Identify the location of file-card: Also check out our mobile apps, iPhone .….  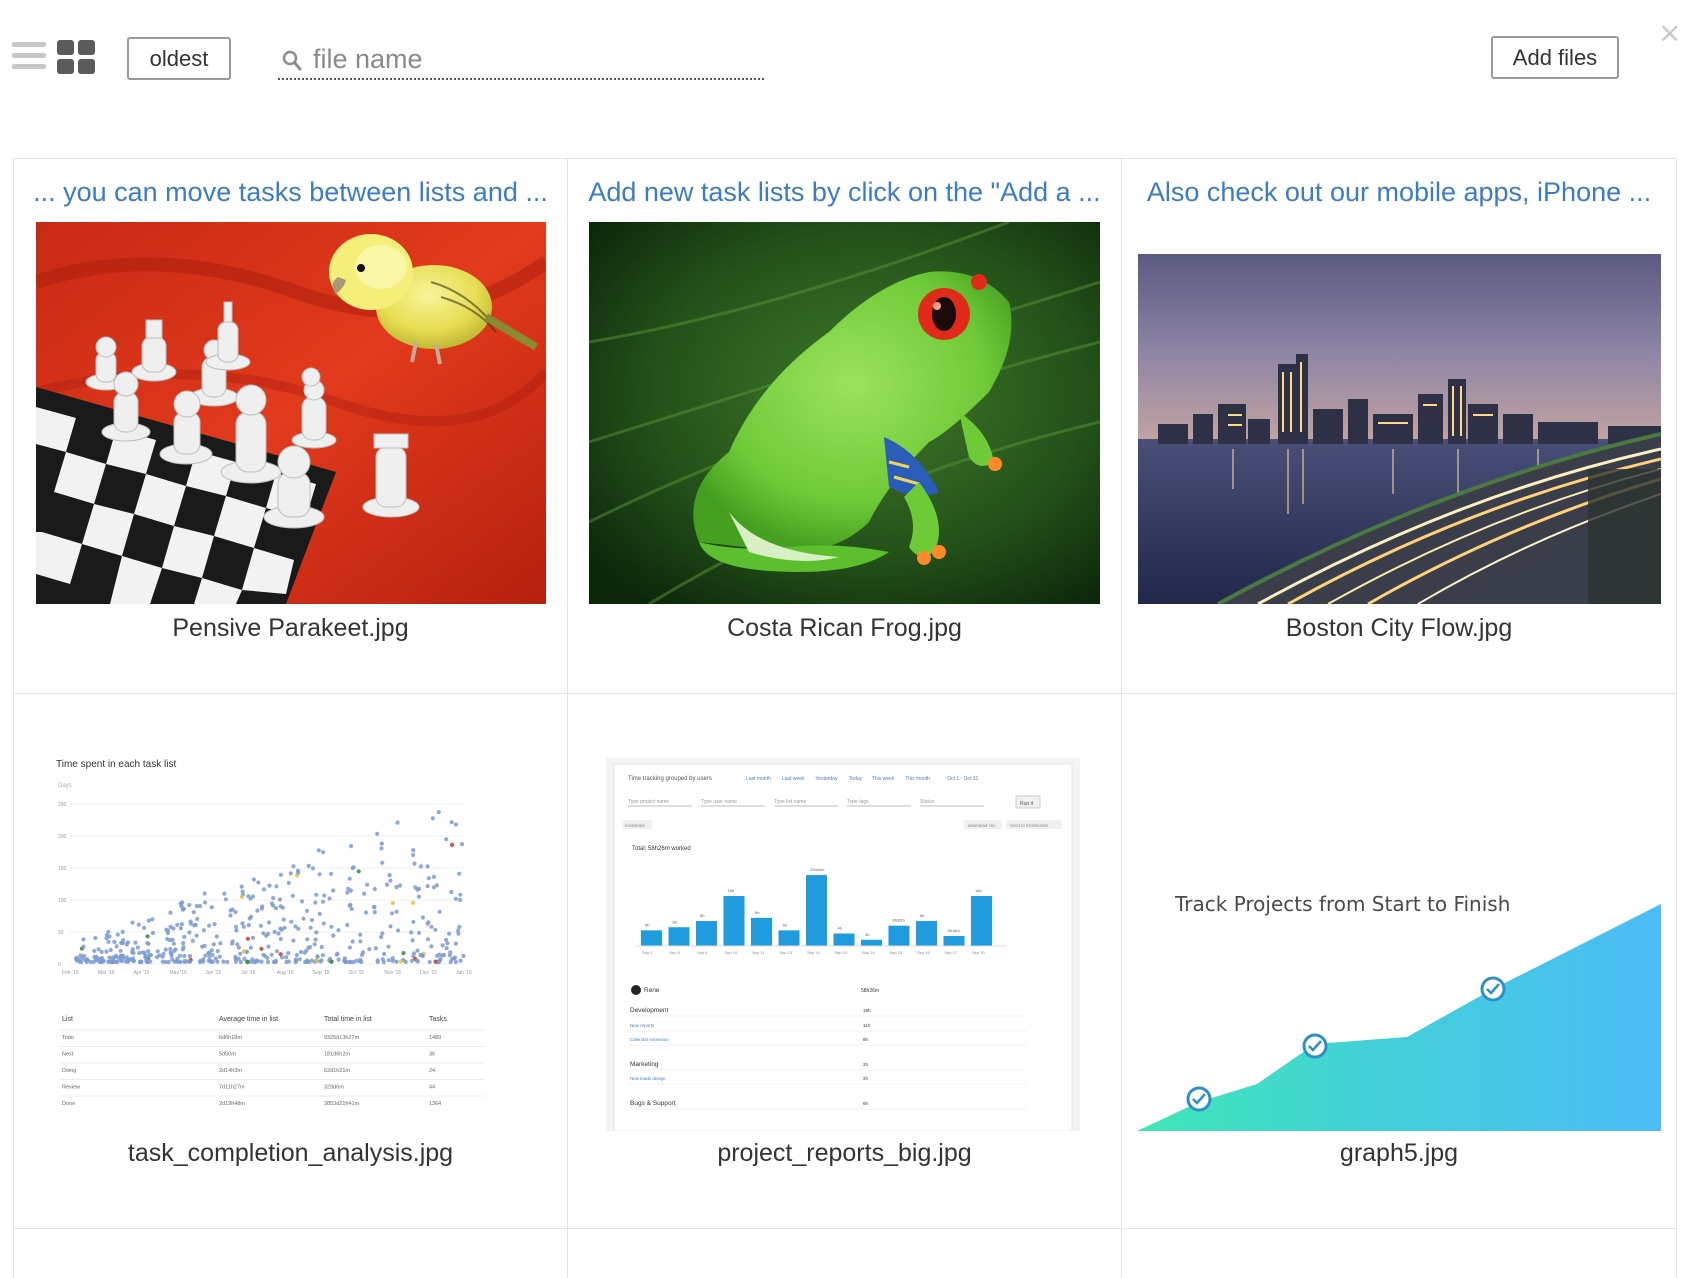
(1399, 426).